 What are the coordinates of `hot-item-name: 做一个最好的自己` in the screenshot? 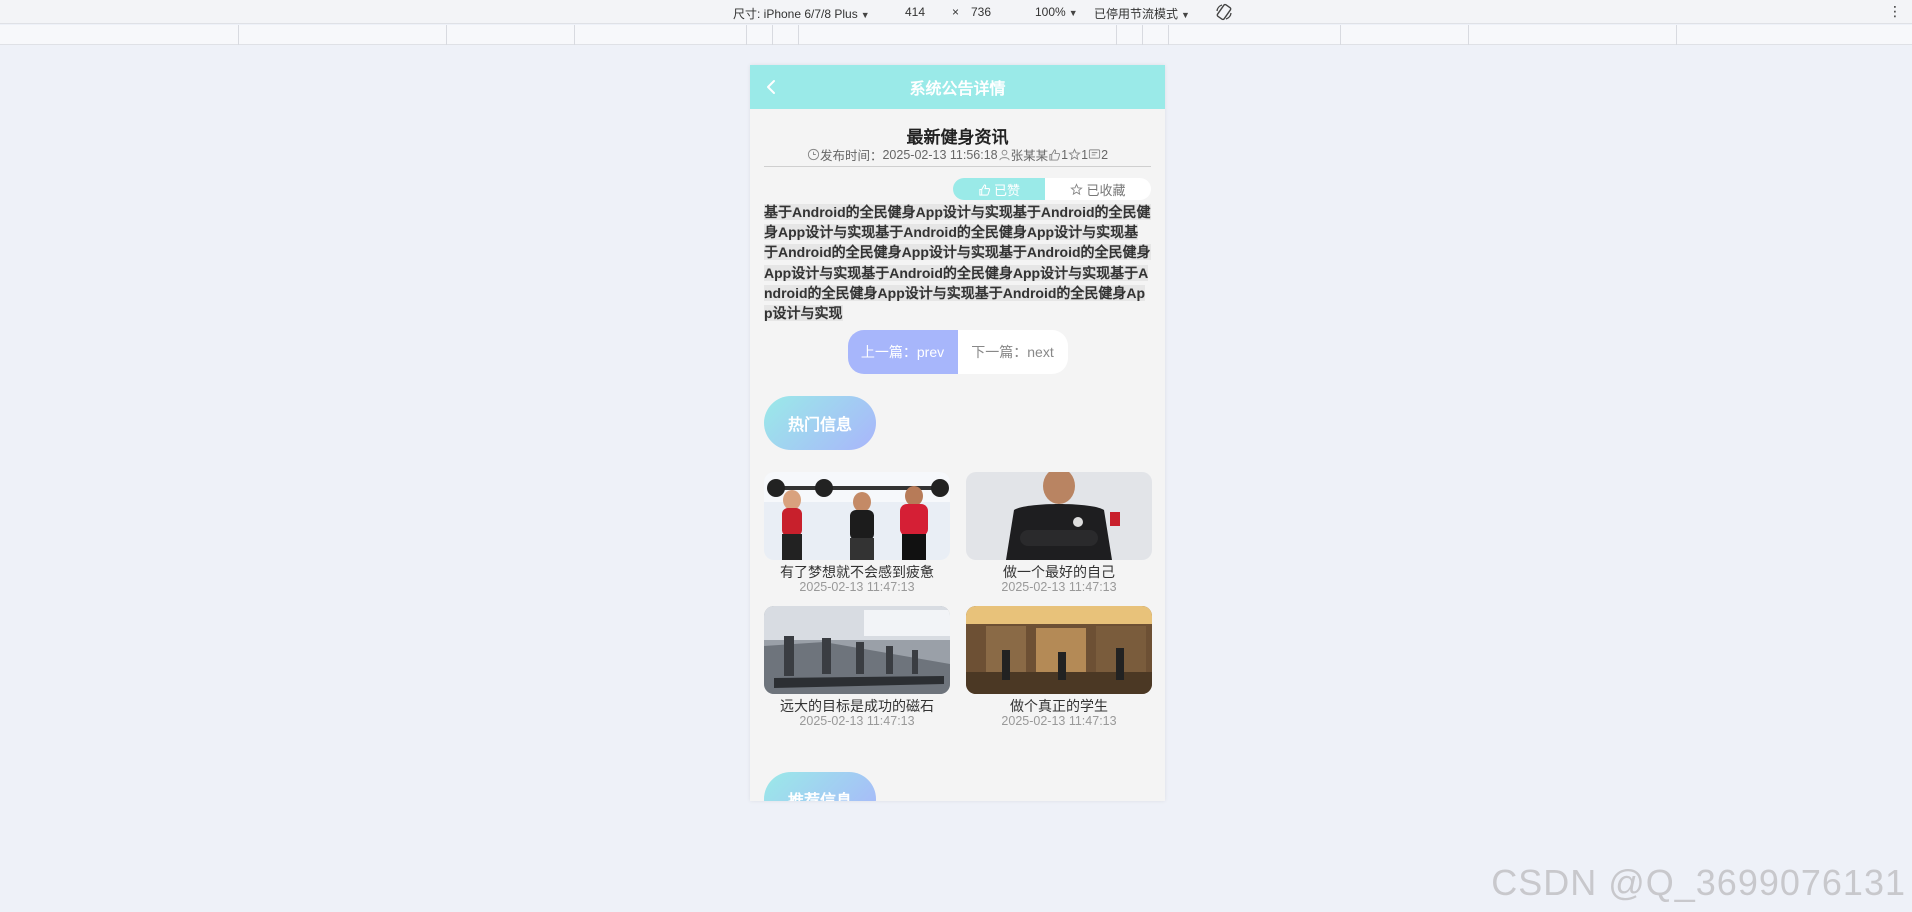 It's located at (1059, 572).